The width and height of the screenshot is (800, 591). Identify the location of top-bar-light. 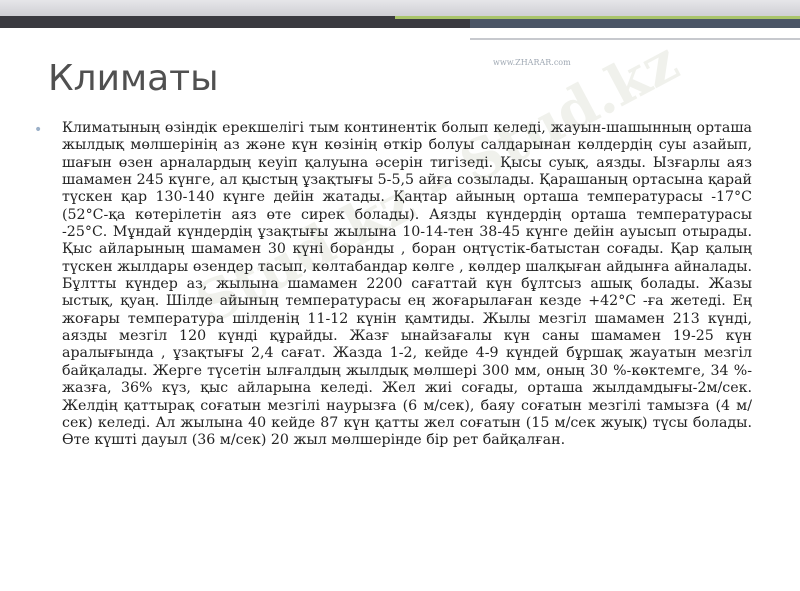
(400, 8).